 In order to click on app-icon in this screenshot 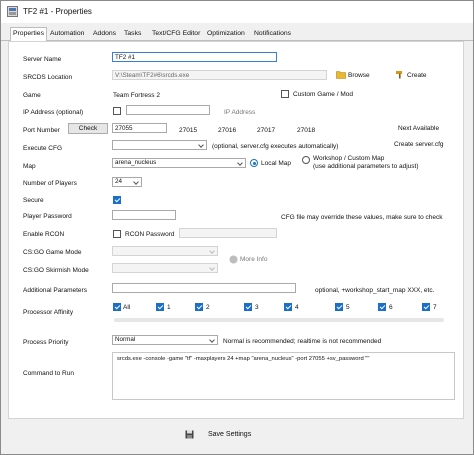, I will do `click(12, 11)`.